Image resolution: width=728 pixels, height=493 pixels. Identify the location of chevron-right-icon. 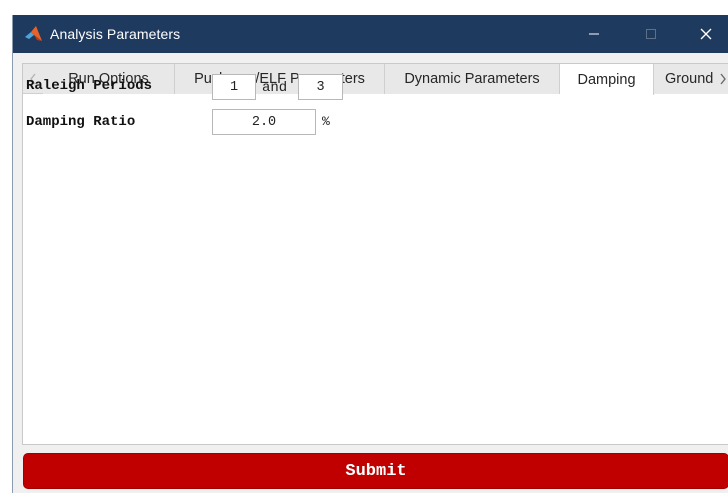
(722, 79).